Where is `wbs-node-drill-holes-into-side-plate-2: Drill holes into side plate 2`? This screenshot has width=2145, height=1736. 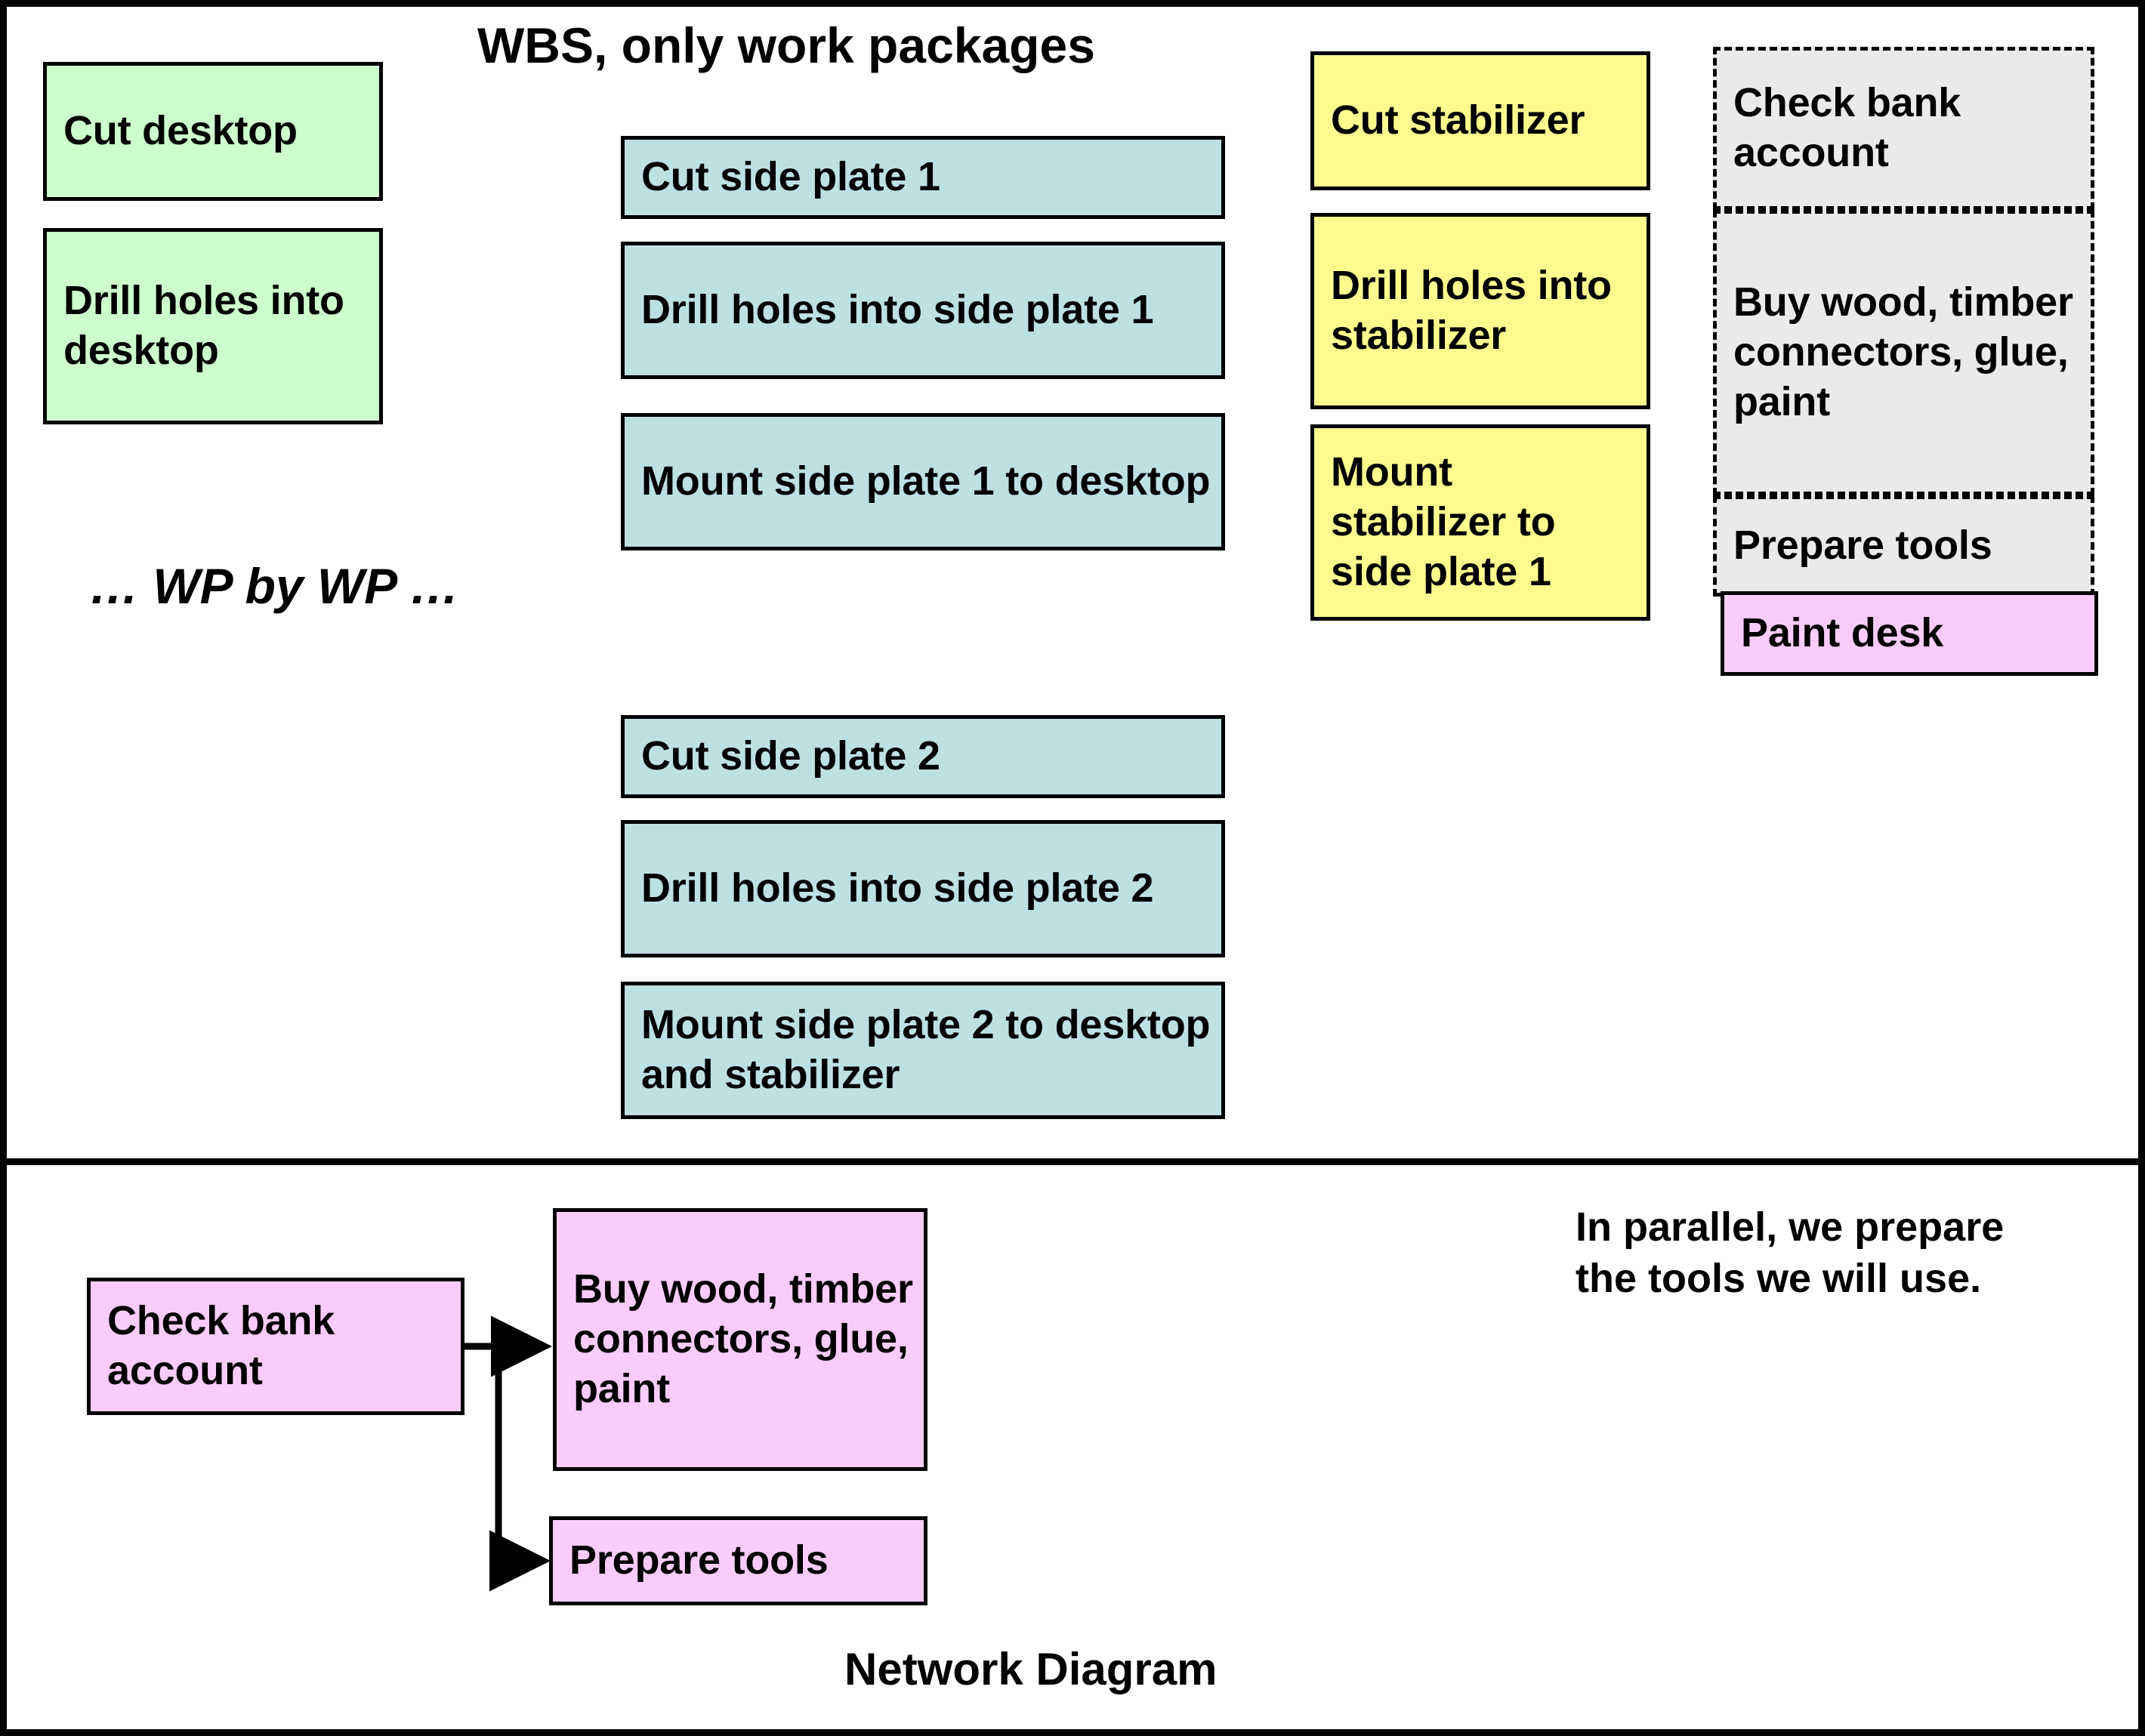
wbs-node-drill-holes-into-side-plate-2: Drill holes into side plate 2 is located at coordinates (923, 889).